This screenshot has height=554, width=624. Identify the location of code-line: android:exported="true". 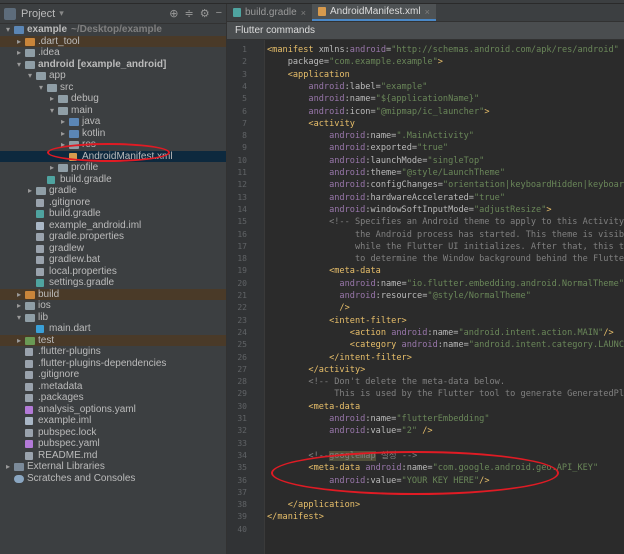
(357, 148).